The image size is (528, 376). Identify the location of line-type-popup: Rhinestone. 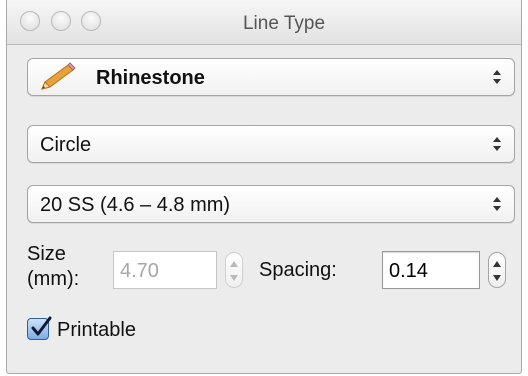
(271, 77).